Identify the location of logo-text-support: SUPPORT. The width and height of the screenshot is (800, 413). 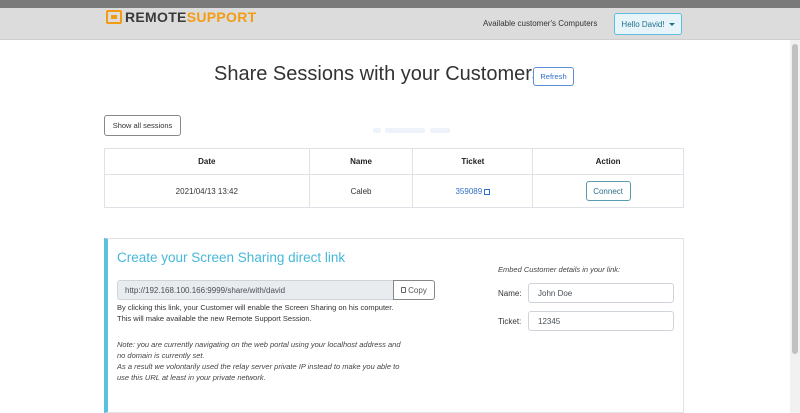
(221, 17).